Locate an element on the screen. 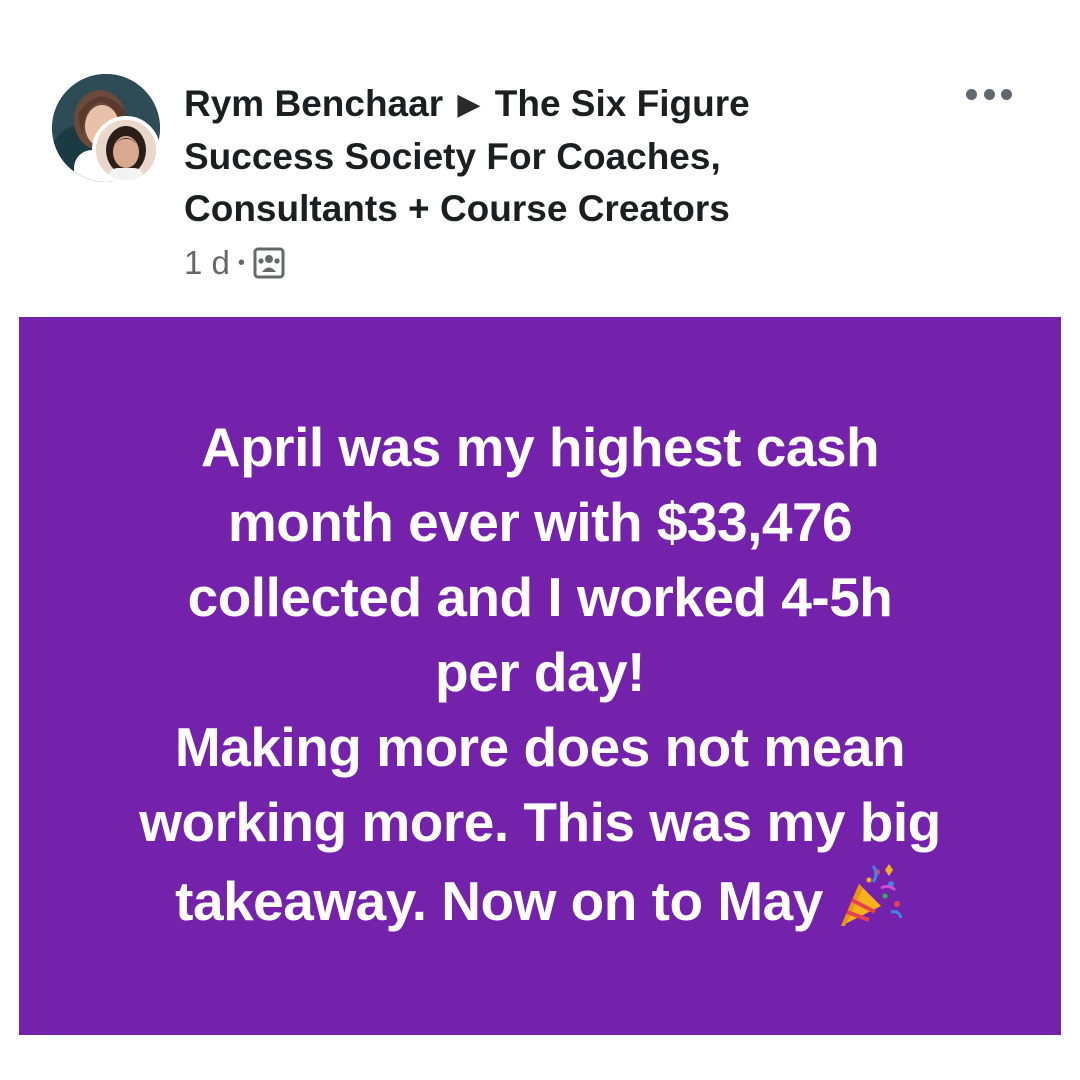 This screenshot has width=1080, height=1080. post-text-line: month ever with $33,476 is located at coordinates (540, 521).